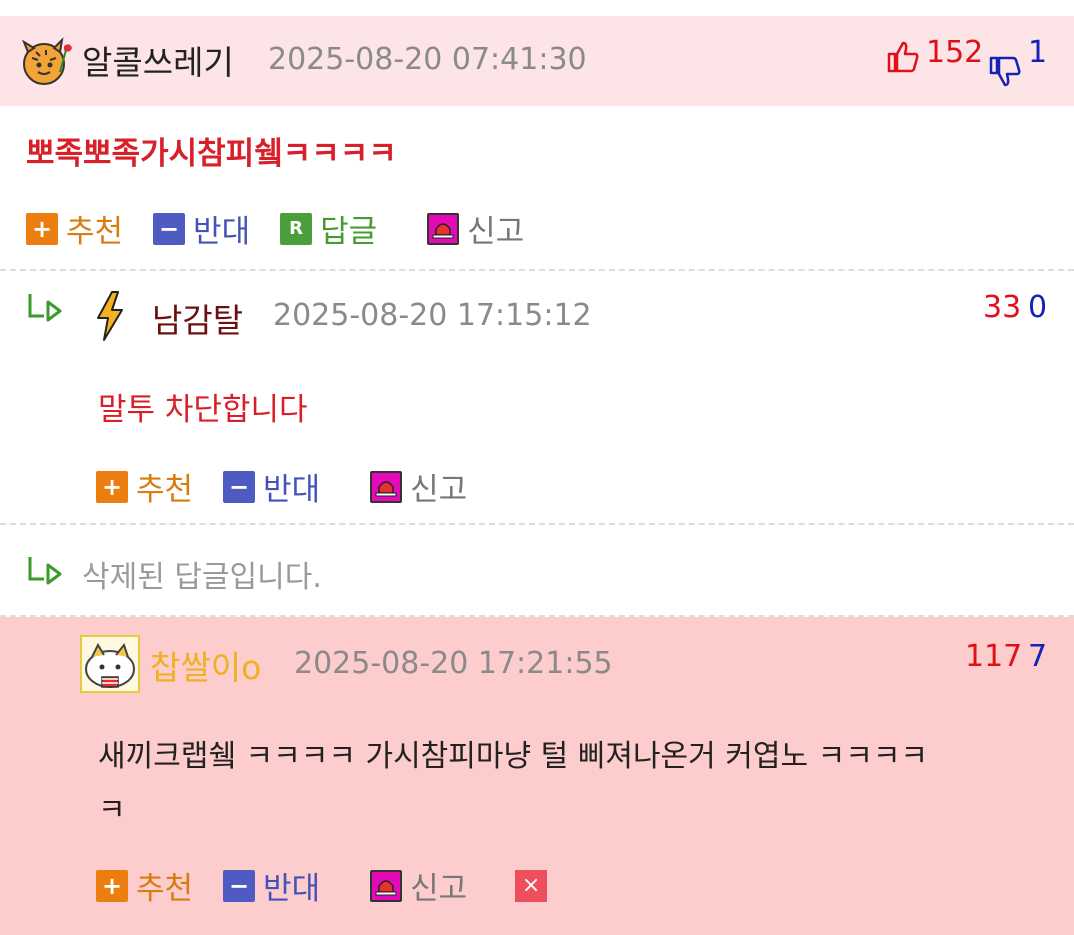  I want to click on comment-2-text: 말투 차단합니다, so click(203, 410).